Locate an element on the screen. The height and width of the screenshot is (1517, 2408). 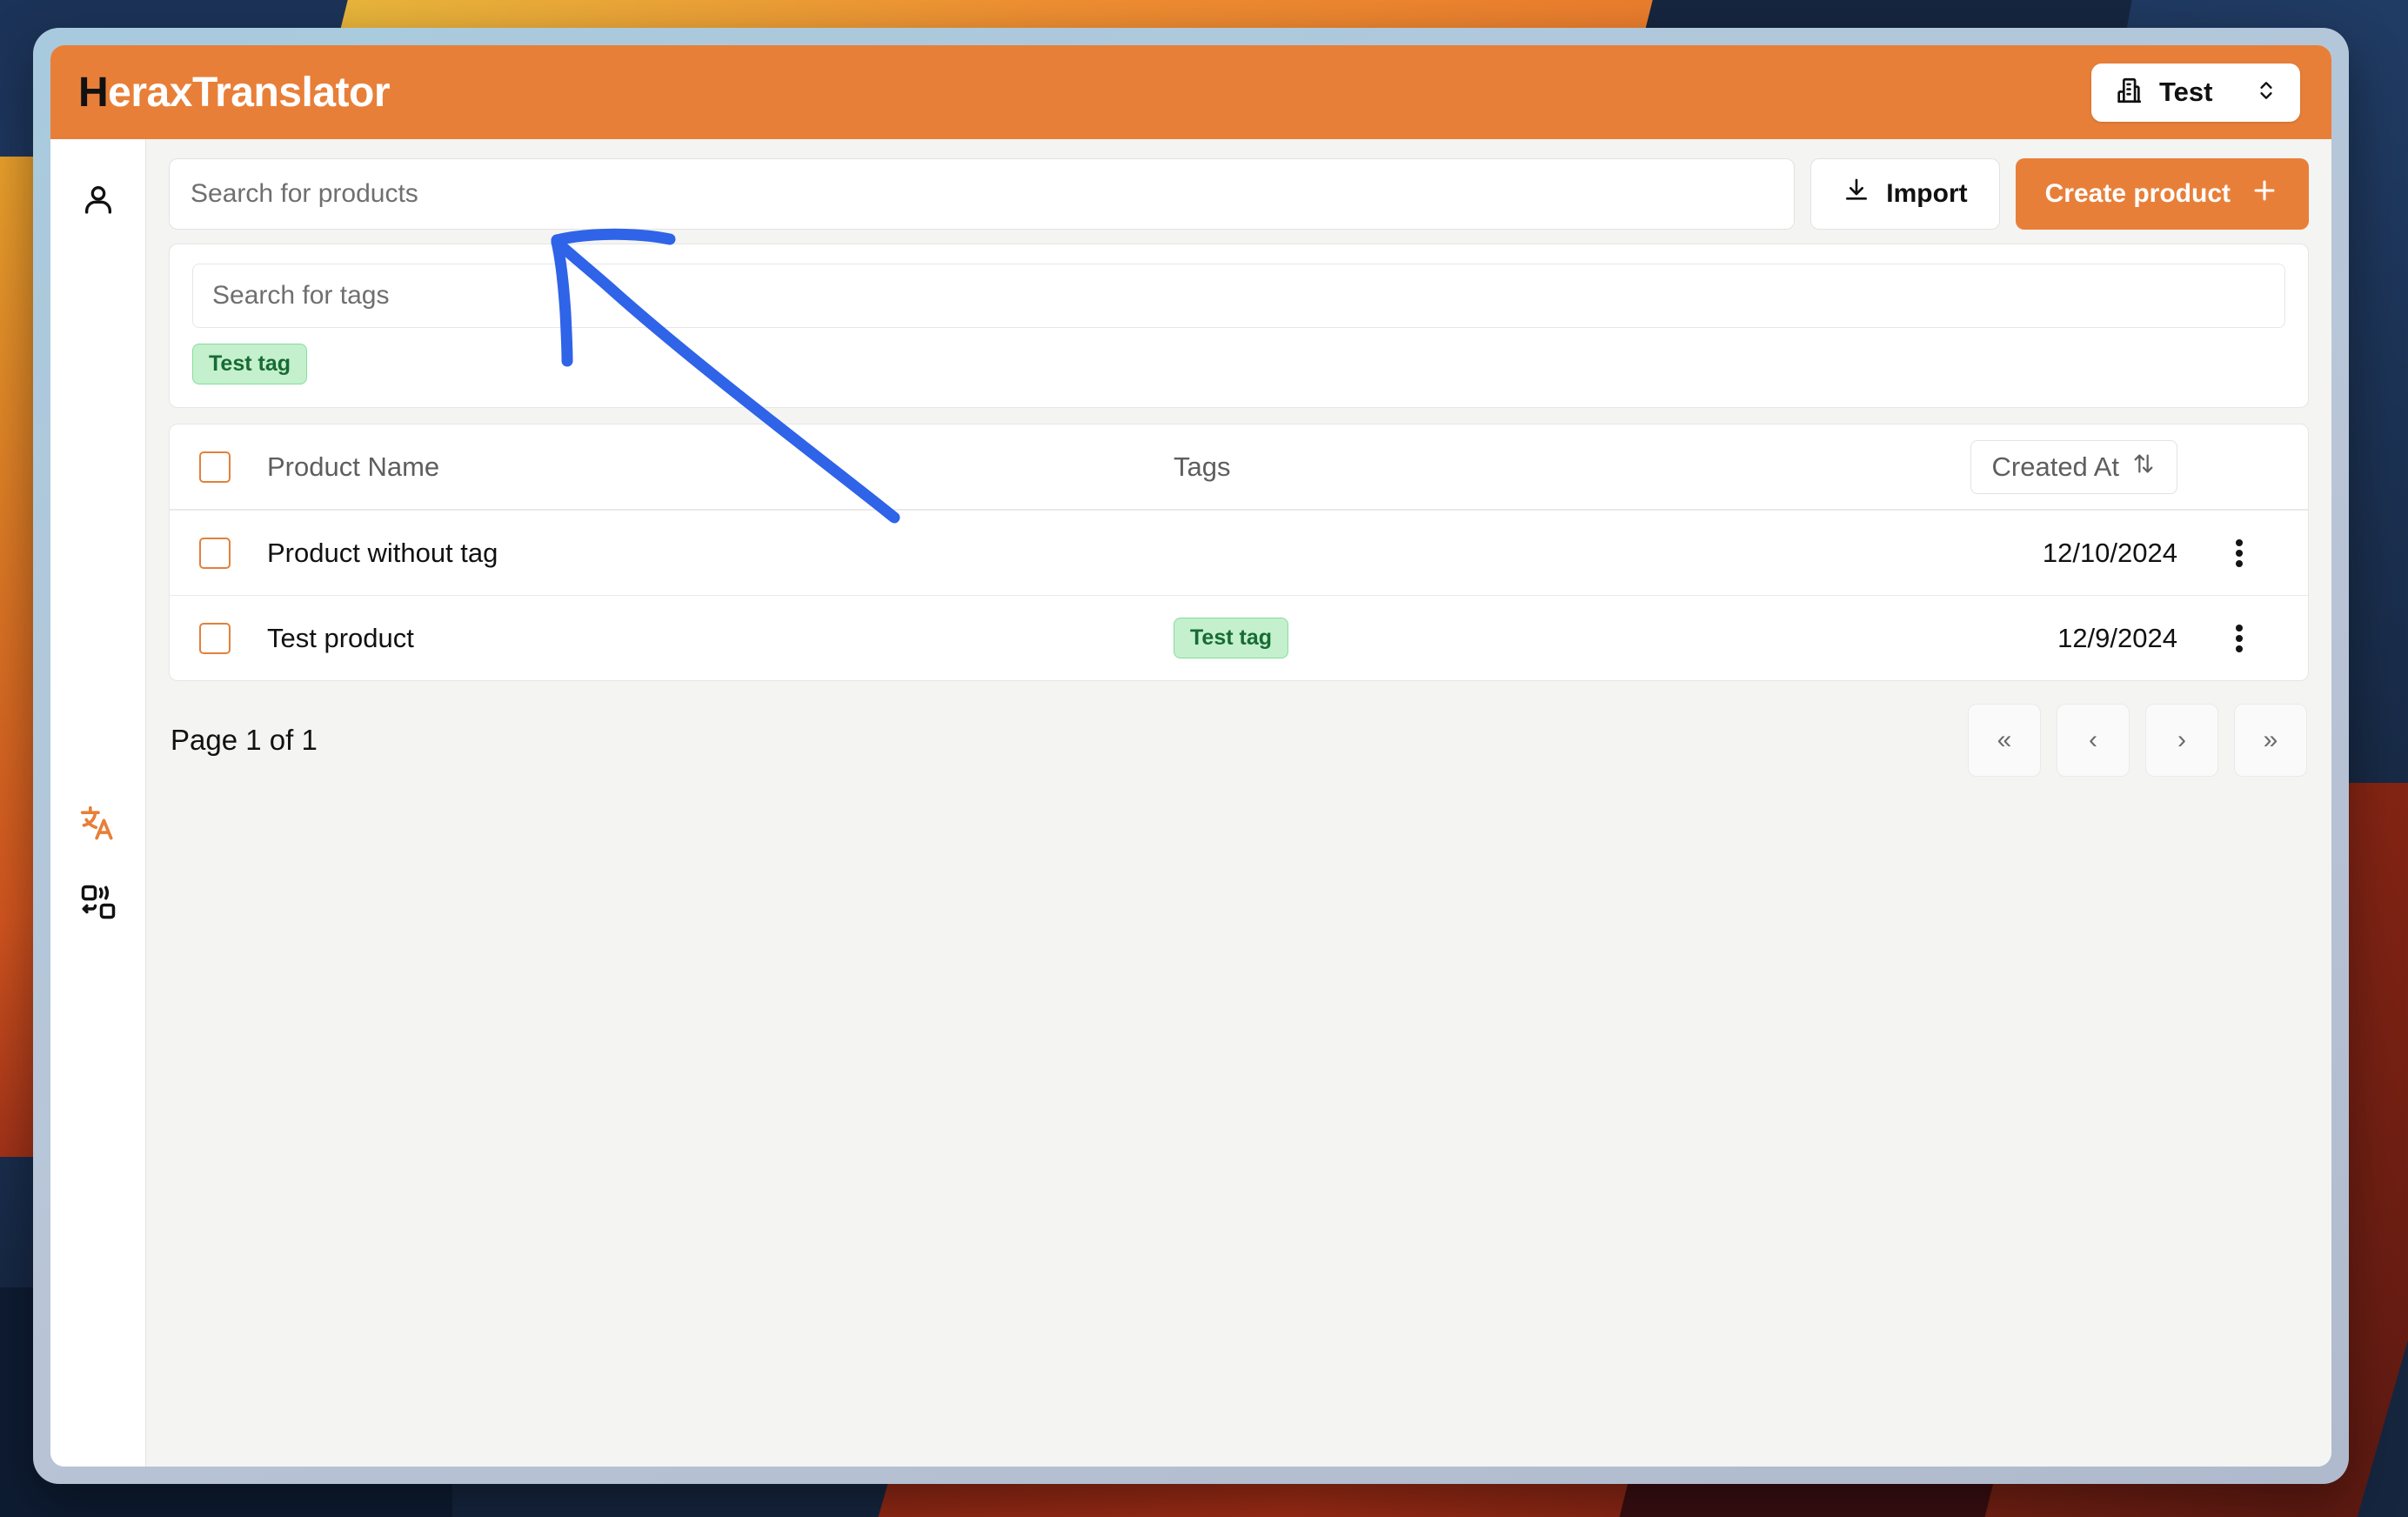
sidebar is located at coordinates (98, 803).